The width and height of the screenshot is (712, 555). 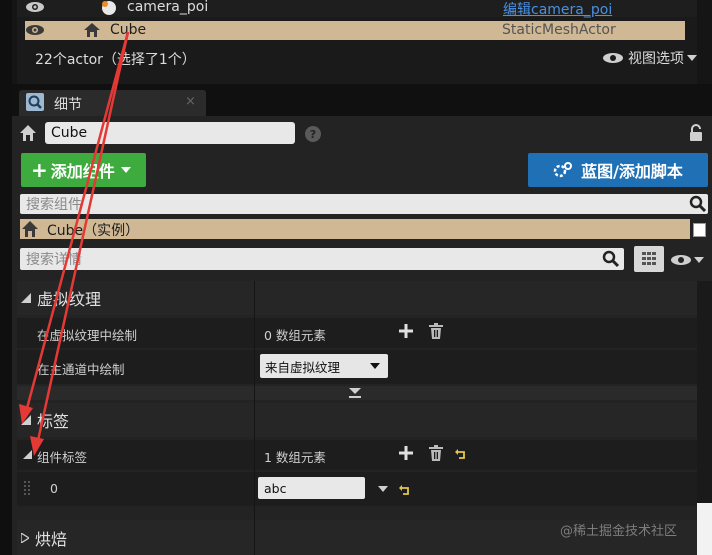 I want to click on property-row-tag-element-0: 0 abc, so click(x=357, y=489).